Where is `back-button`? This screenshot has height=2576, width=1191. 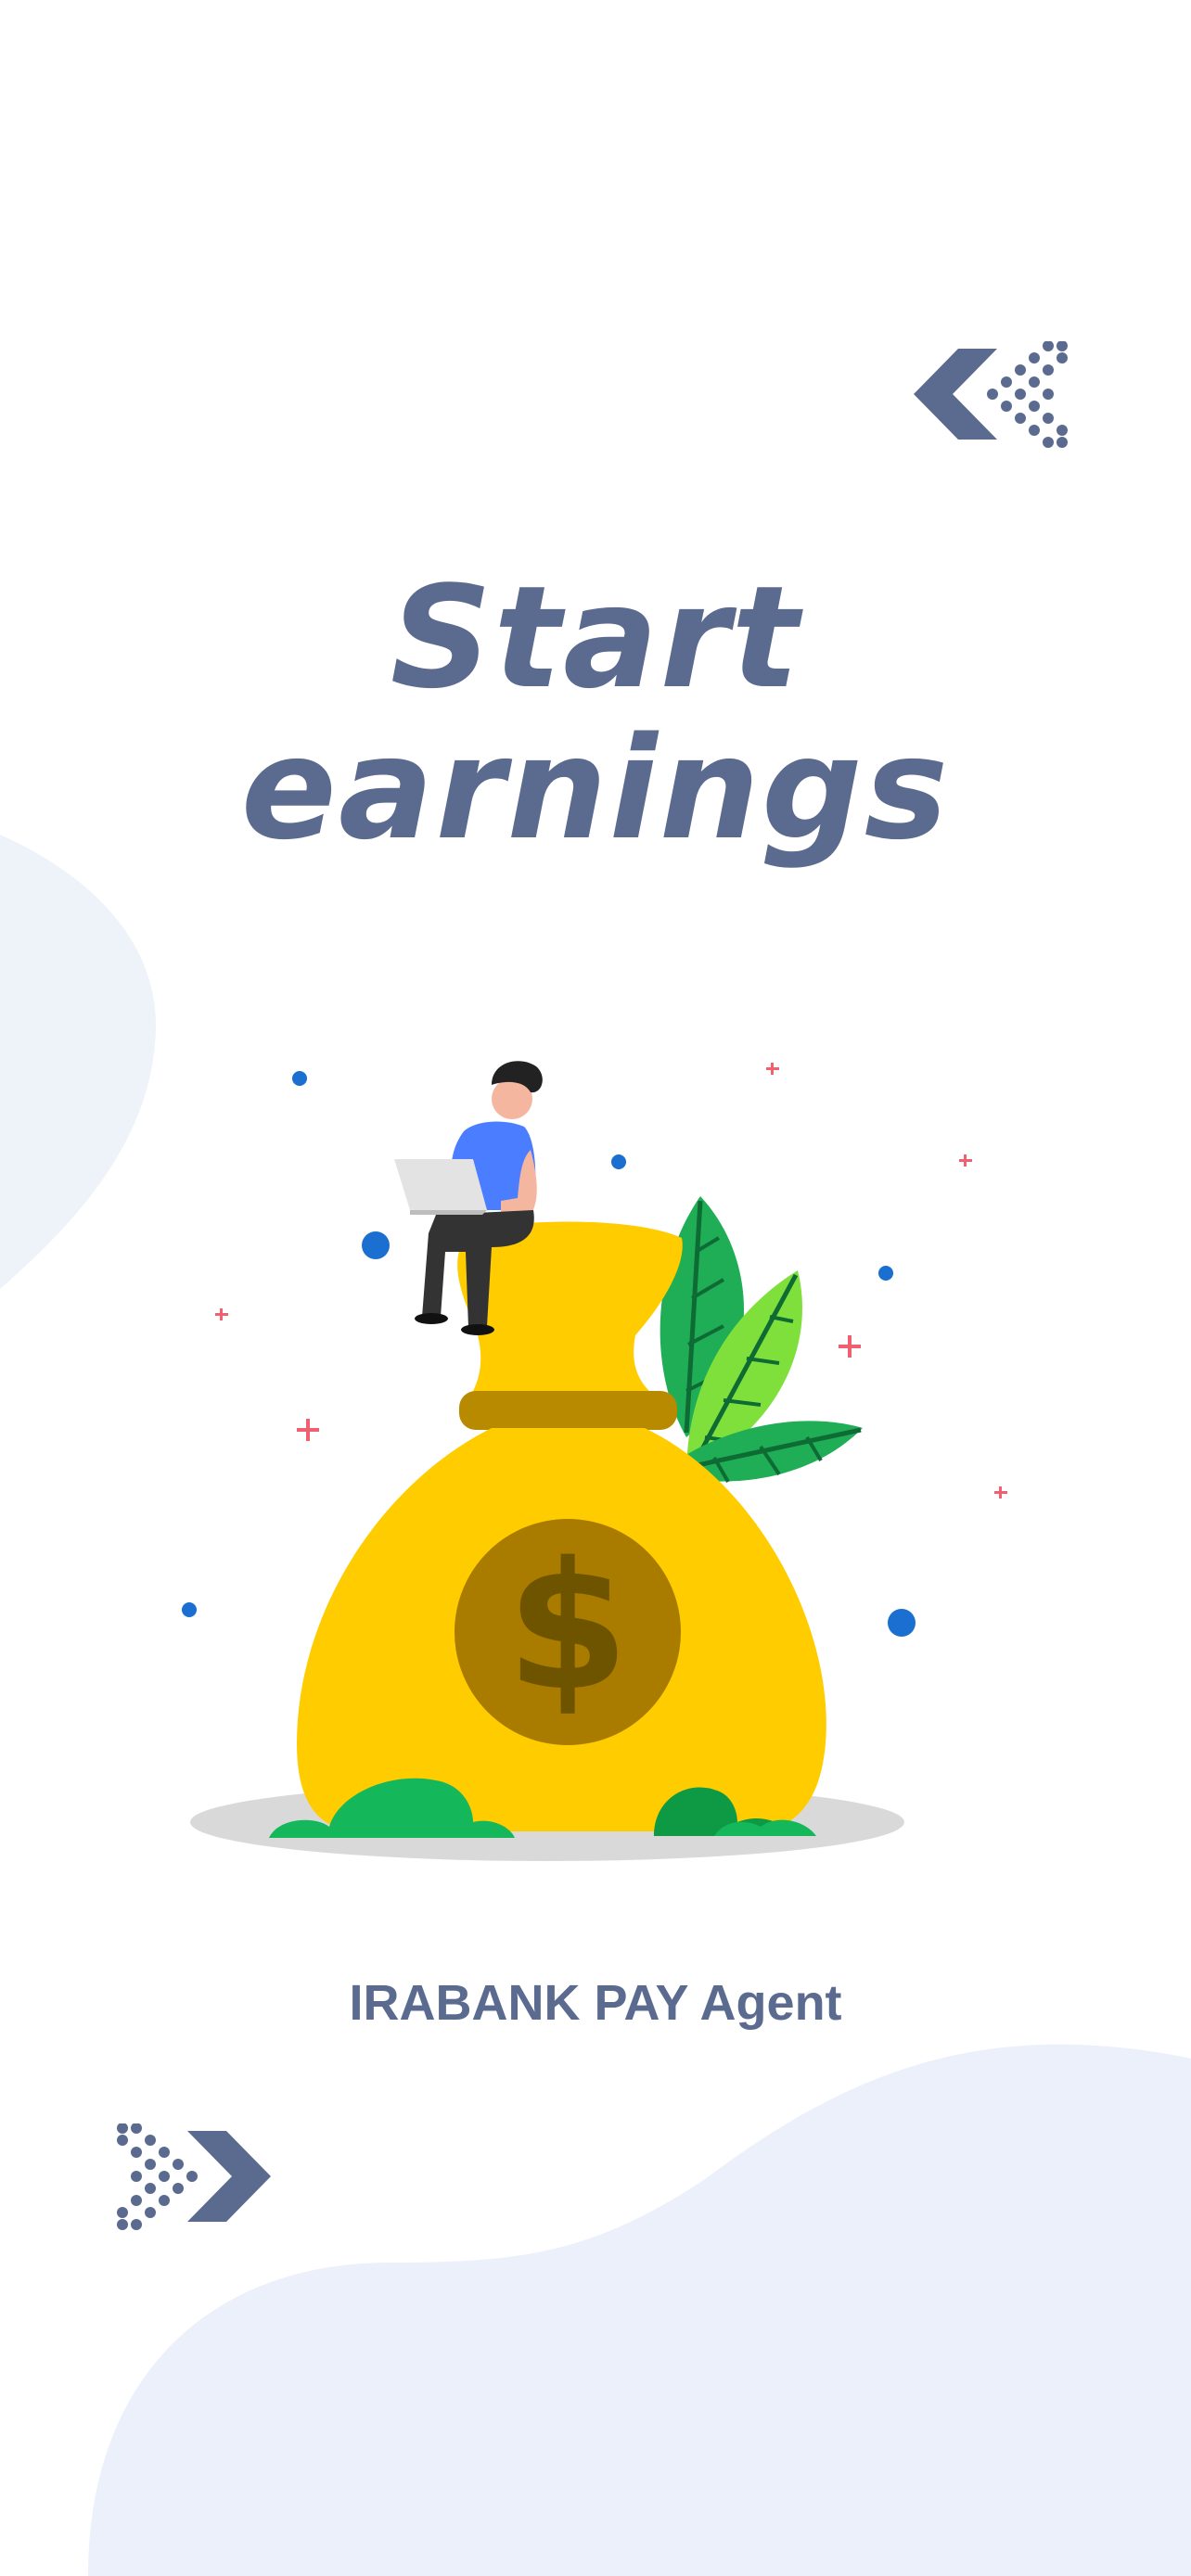 back-button is located at coordinates (992, 394).